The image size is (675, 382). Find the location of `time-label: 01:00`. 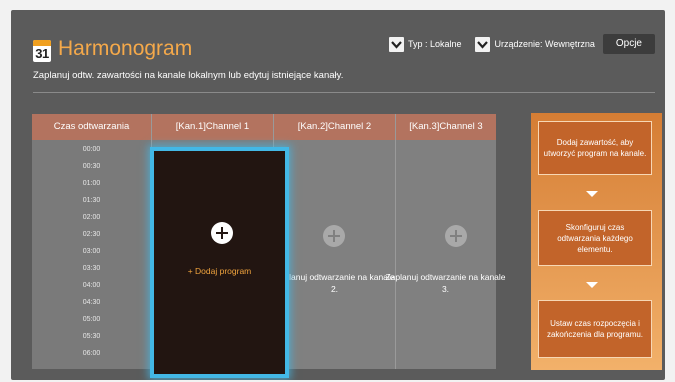

time-label: 01:00 is located at coordinates (91, 183).